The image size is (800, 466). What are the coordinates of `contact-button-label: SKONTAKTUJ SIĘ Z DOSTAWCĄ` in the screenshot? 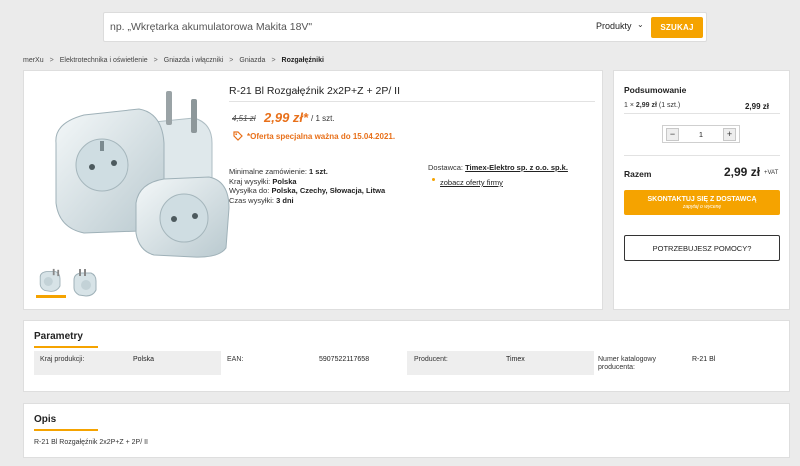 It's located at (702, 199).